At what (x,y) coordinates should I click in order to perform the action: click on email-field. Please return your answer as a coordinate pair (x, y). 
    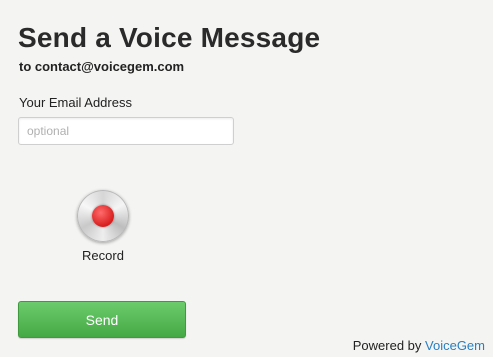
    Looking at the image, I should click on (126, 131).